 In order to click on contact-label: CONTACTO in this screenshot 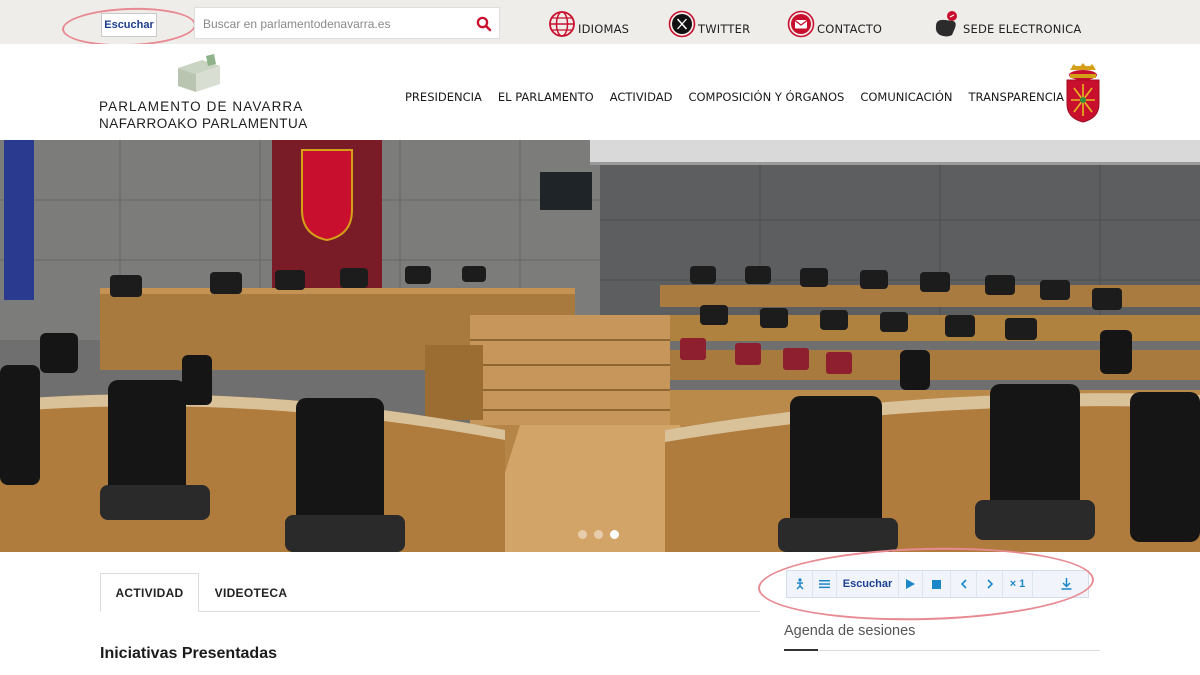, I will do `click(850, 29)`.